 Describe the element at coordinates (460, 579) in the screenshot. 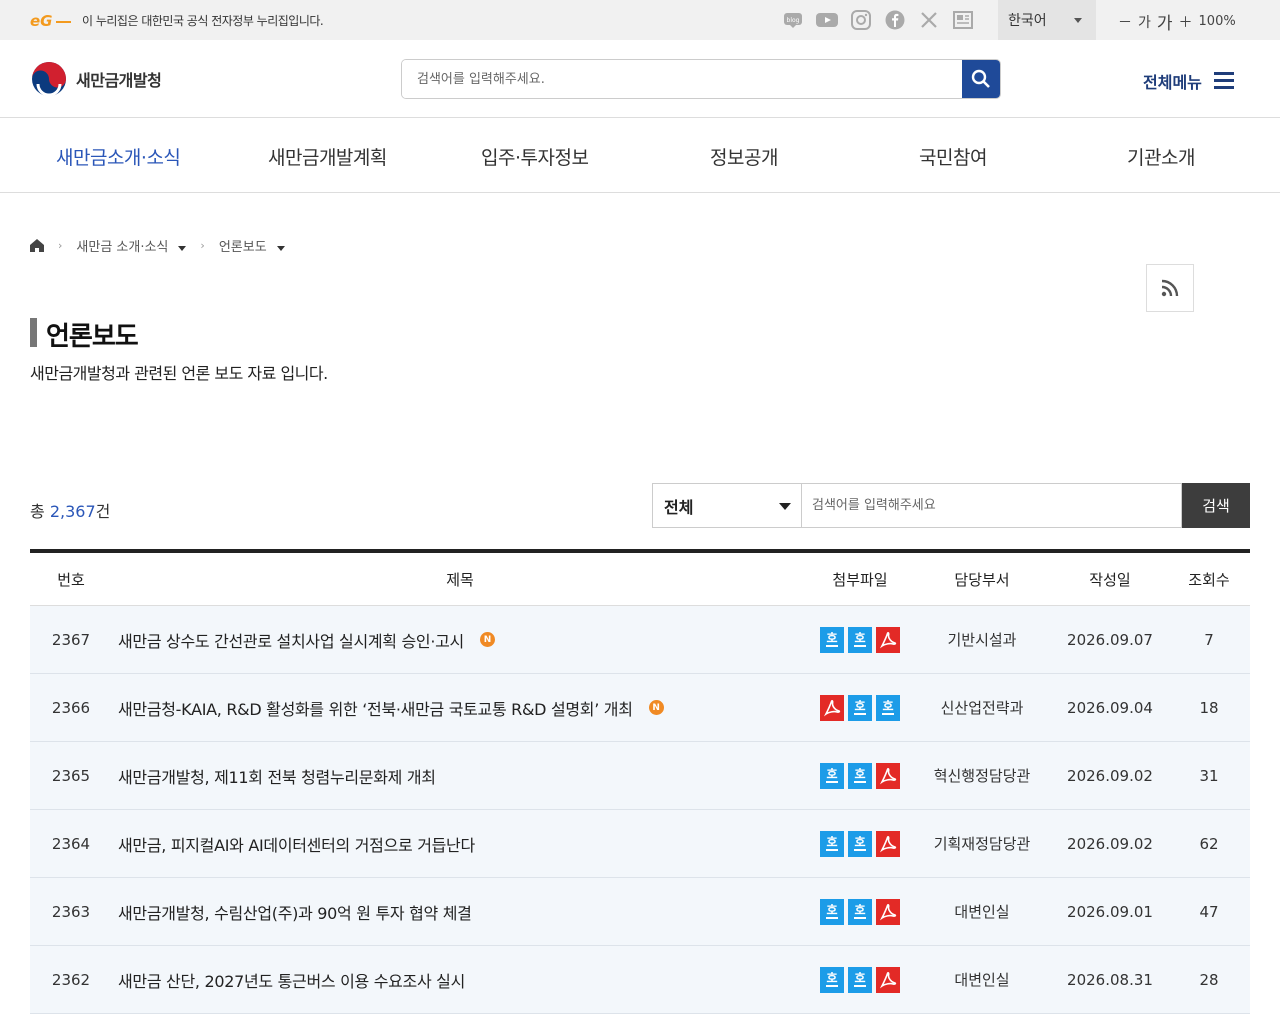

I see `col-title: 제목` at that location.